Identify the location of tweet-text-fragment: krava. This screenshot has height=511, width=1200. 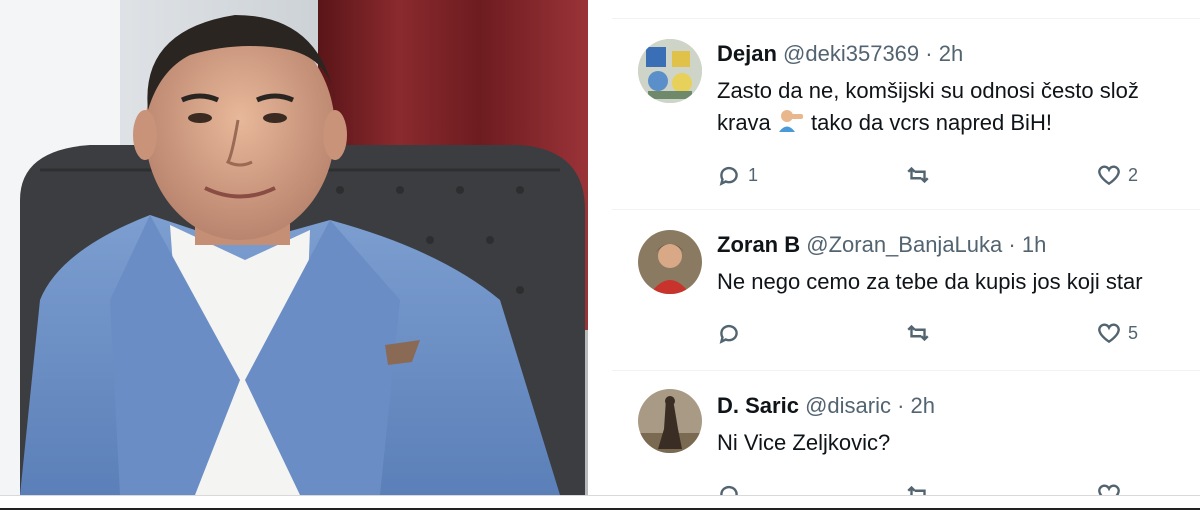
(744, 122).